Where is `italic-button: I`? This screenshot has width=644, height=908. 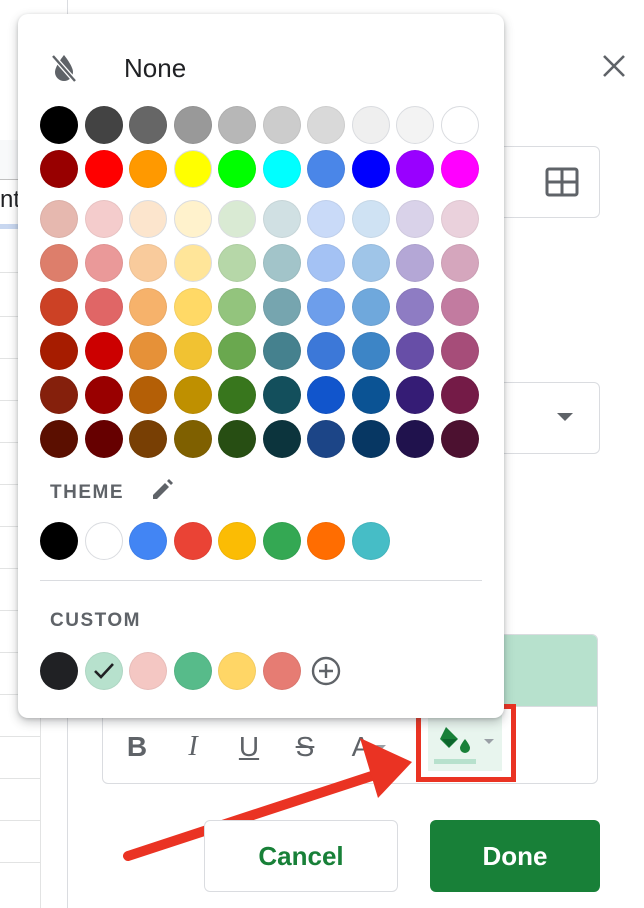 italic-button: I is located at coordinates (193, 747).